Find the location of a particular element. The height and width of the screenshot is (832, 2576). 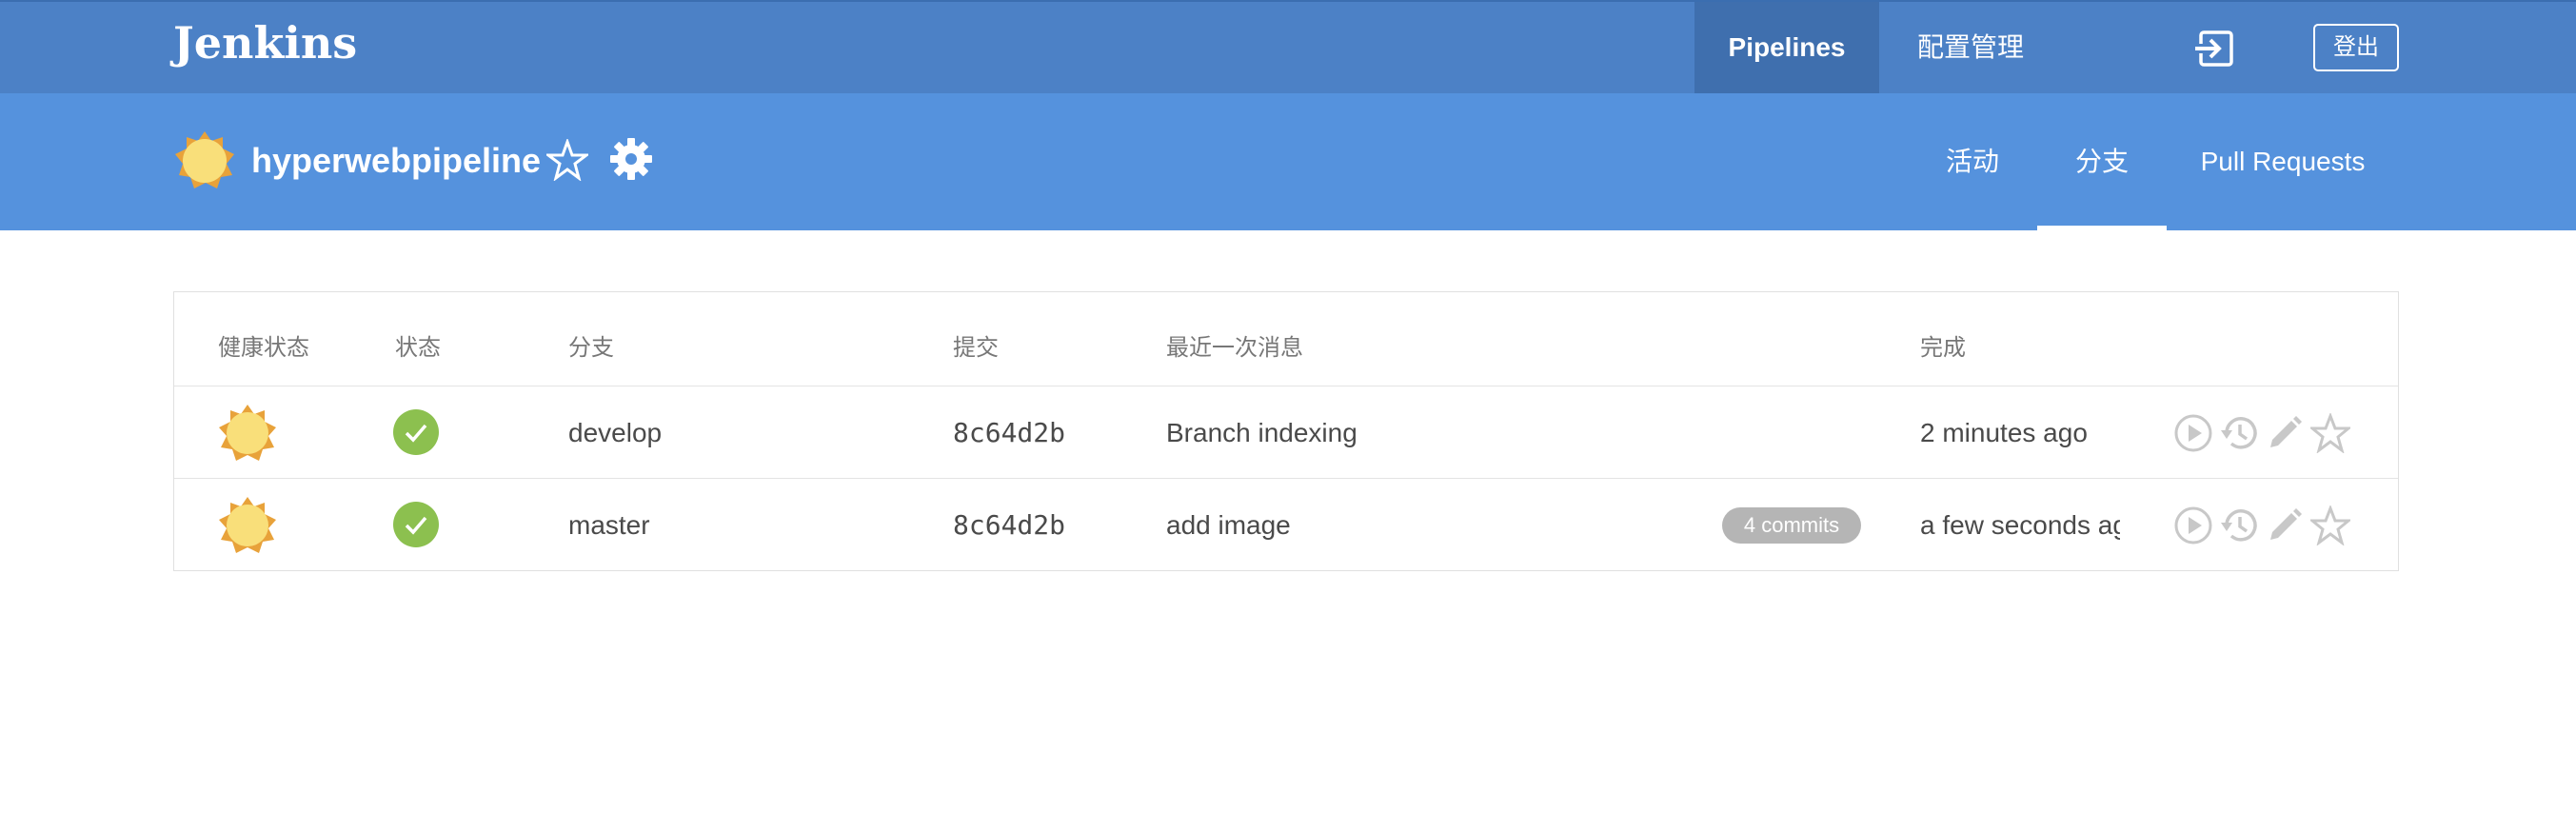

last-message: Branch indexing is located at coordinates (1261, 432).